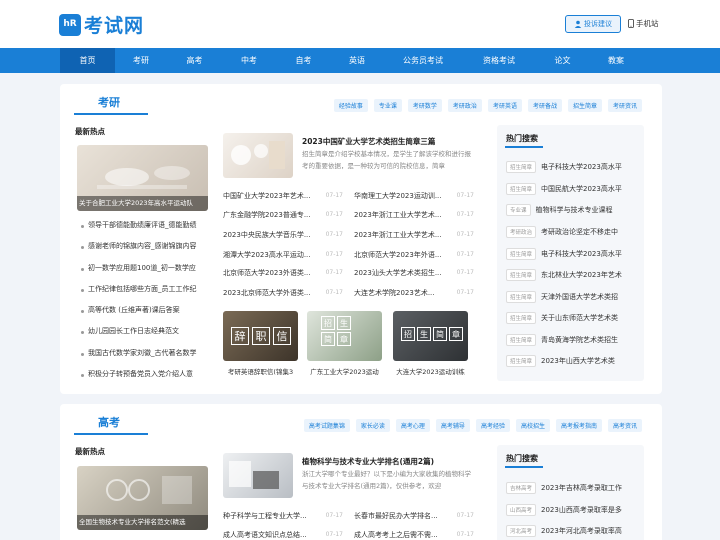  I want to click on section-tag: 高考试题集锦, so click(326, 425).